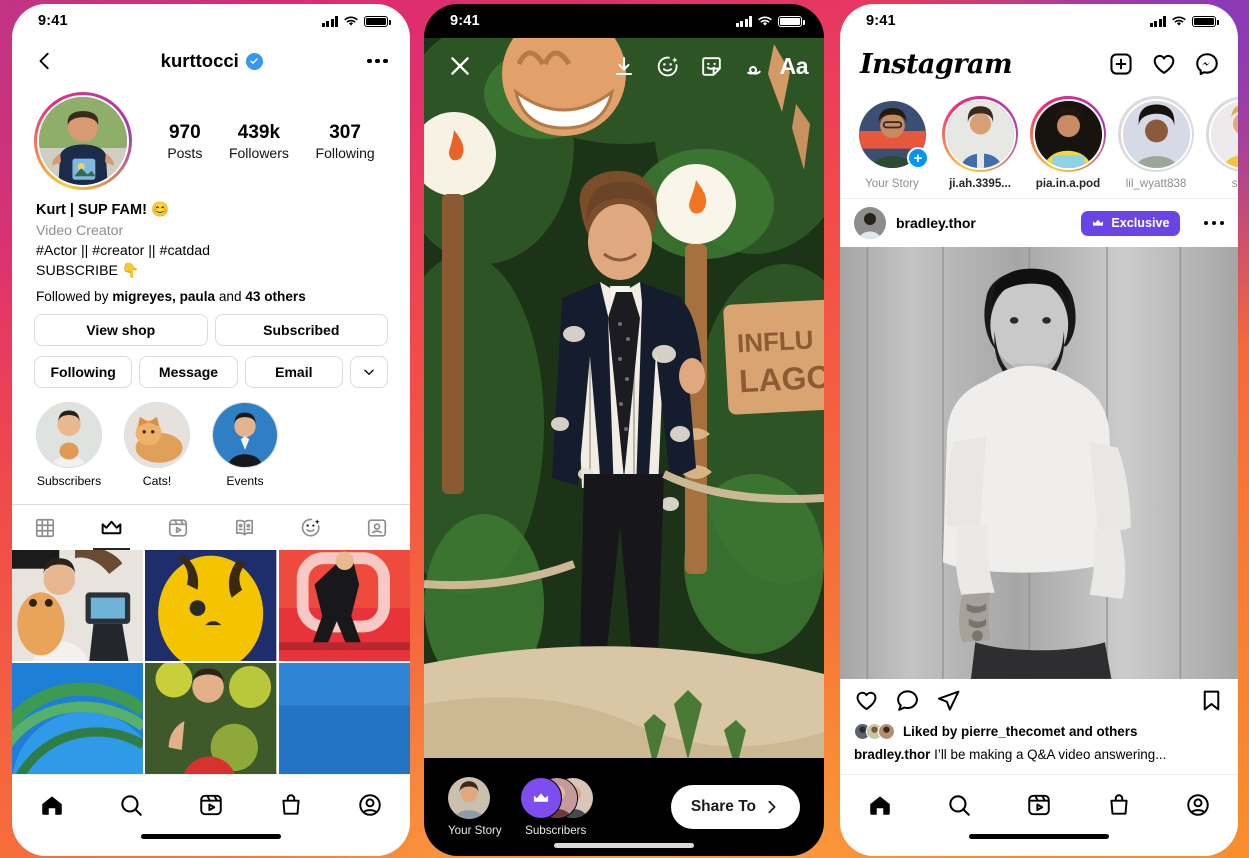 This screenshot has width=1249, height=858. Describe the element at coordinates (1211, 700) in the screenshot. I see `save-button` at that location.